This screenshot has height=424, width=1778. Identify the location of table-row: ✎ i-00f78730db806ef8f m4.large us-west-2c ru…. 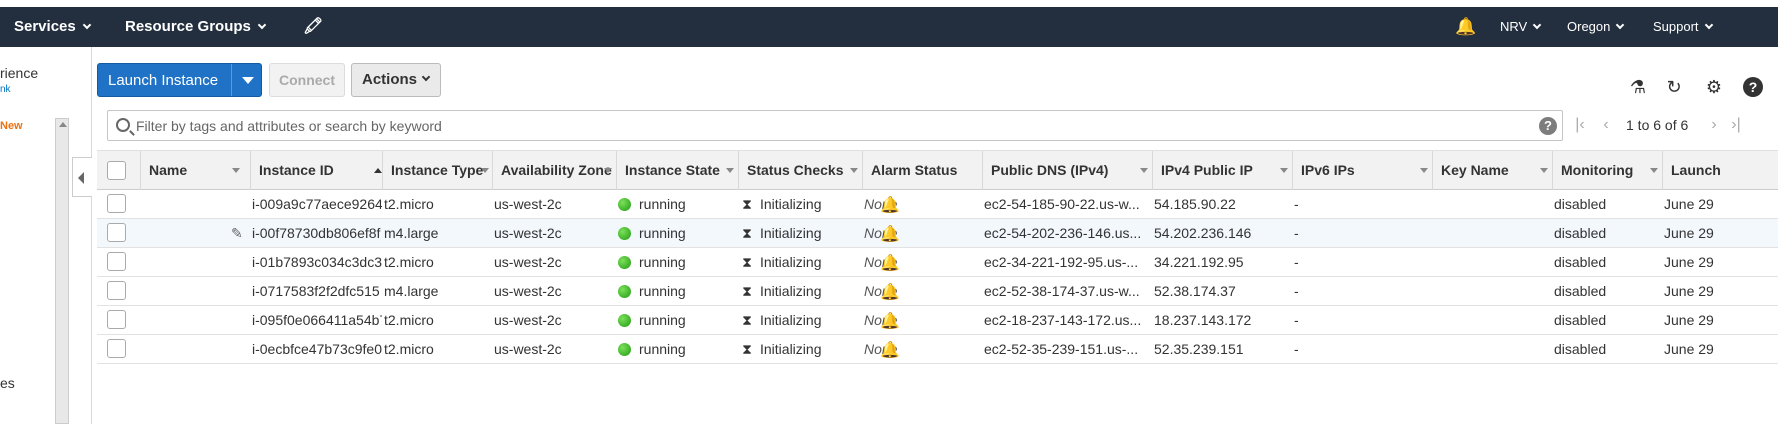
(937, 233).